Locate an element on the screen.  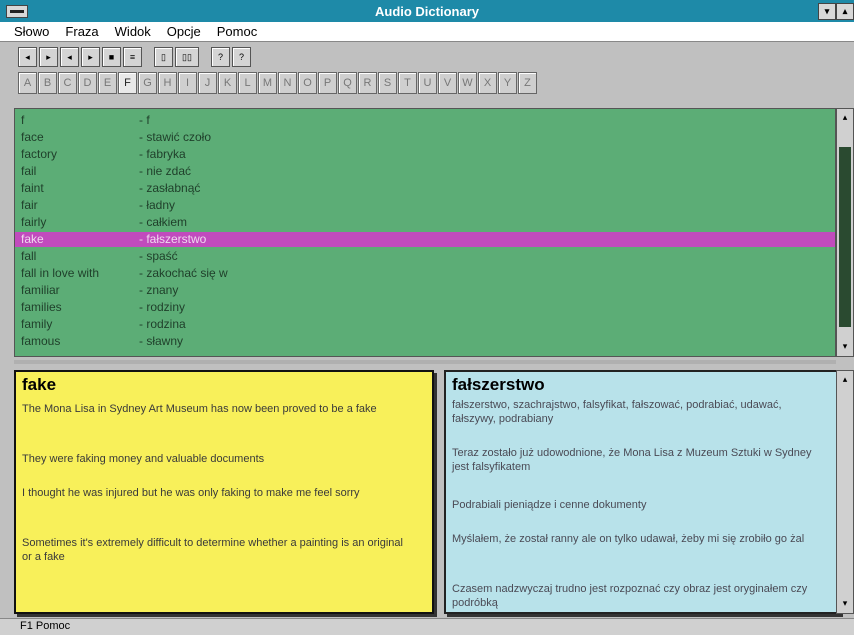
menu-bar: Słowo Fraza Widok Opcje Pomoc is located at coordinates (427, 32).